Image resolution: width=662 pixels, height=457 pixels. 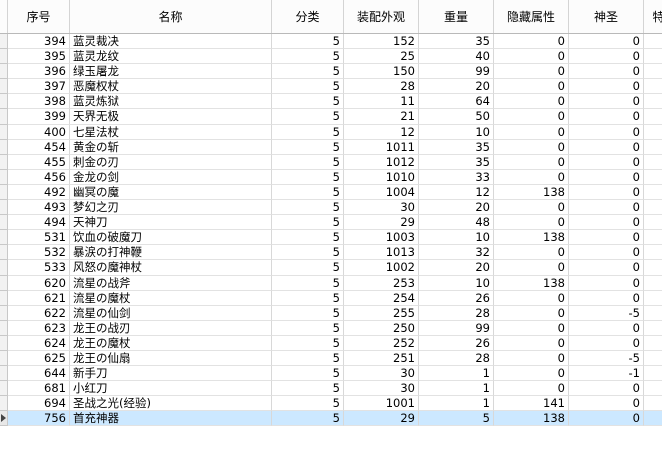 What do you see at coordinates (331, 192) in the screenshot?
I see `table-row: 492 幽冥の魔 5 1004 12 138 0` at bounding box center [331, 192].